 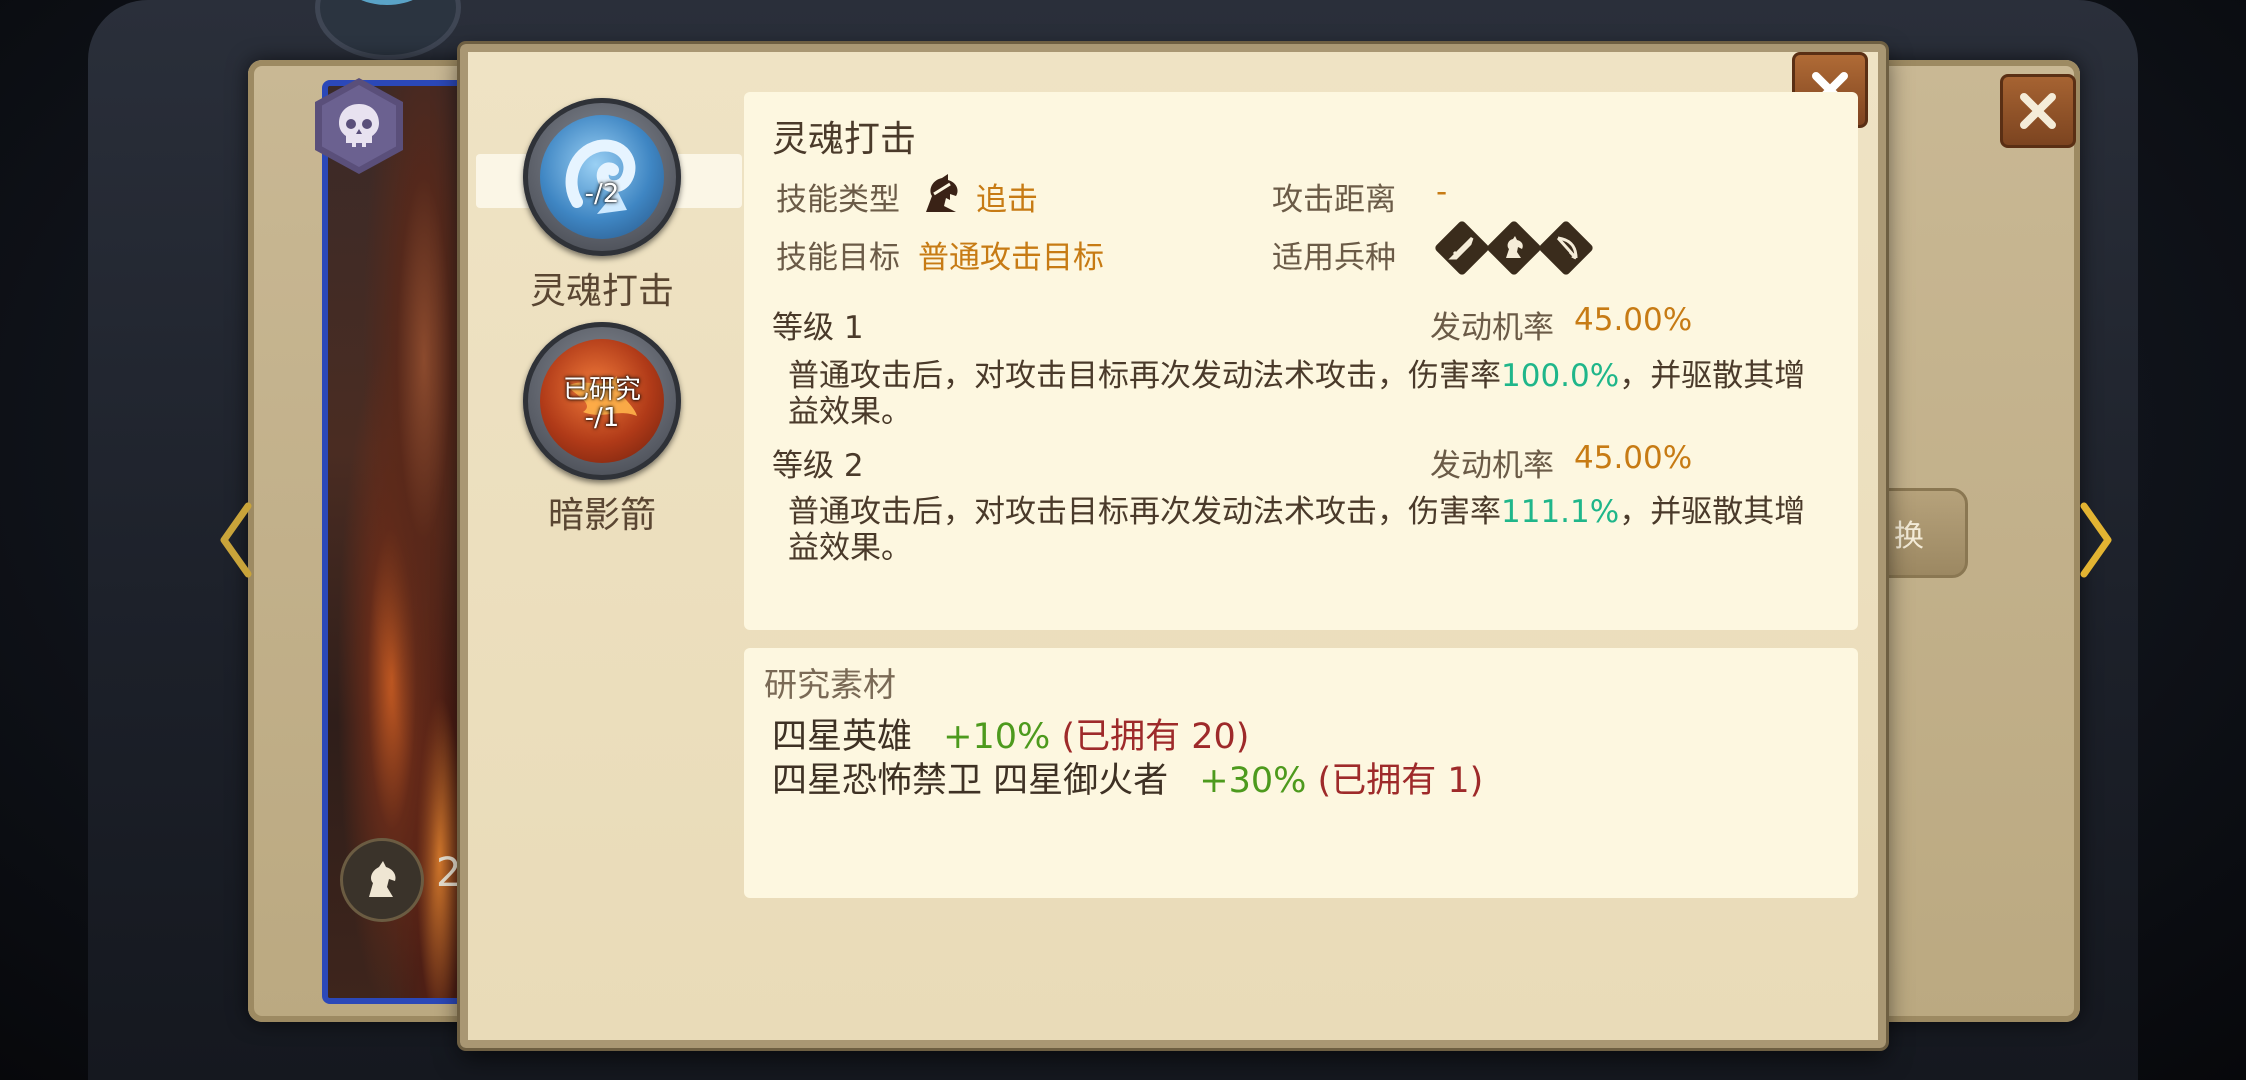 I want to click on damage-rate: 100.0%, so click(x=1560, y=376).